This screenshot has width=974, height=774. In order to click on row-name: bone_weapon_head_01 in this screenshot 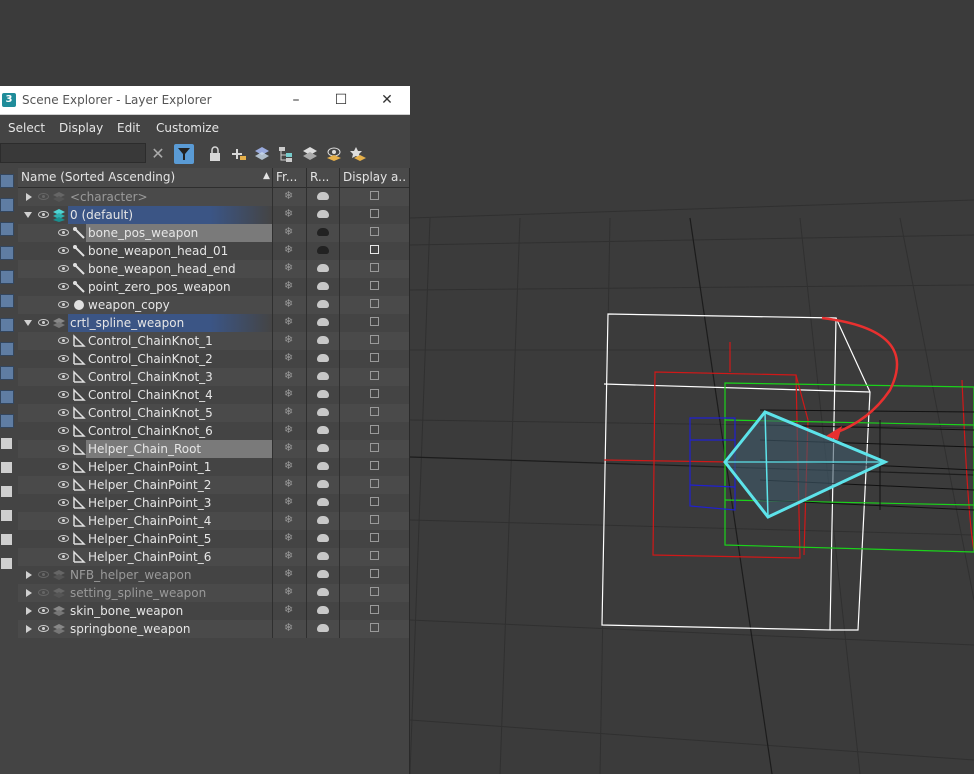, I will do `click(158, 251)`.